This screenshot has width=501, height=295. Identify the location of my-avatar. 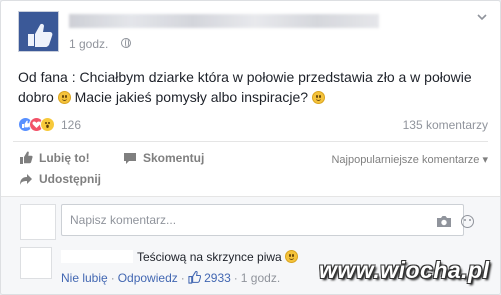
(38, 222).